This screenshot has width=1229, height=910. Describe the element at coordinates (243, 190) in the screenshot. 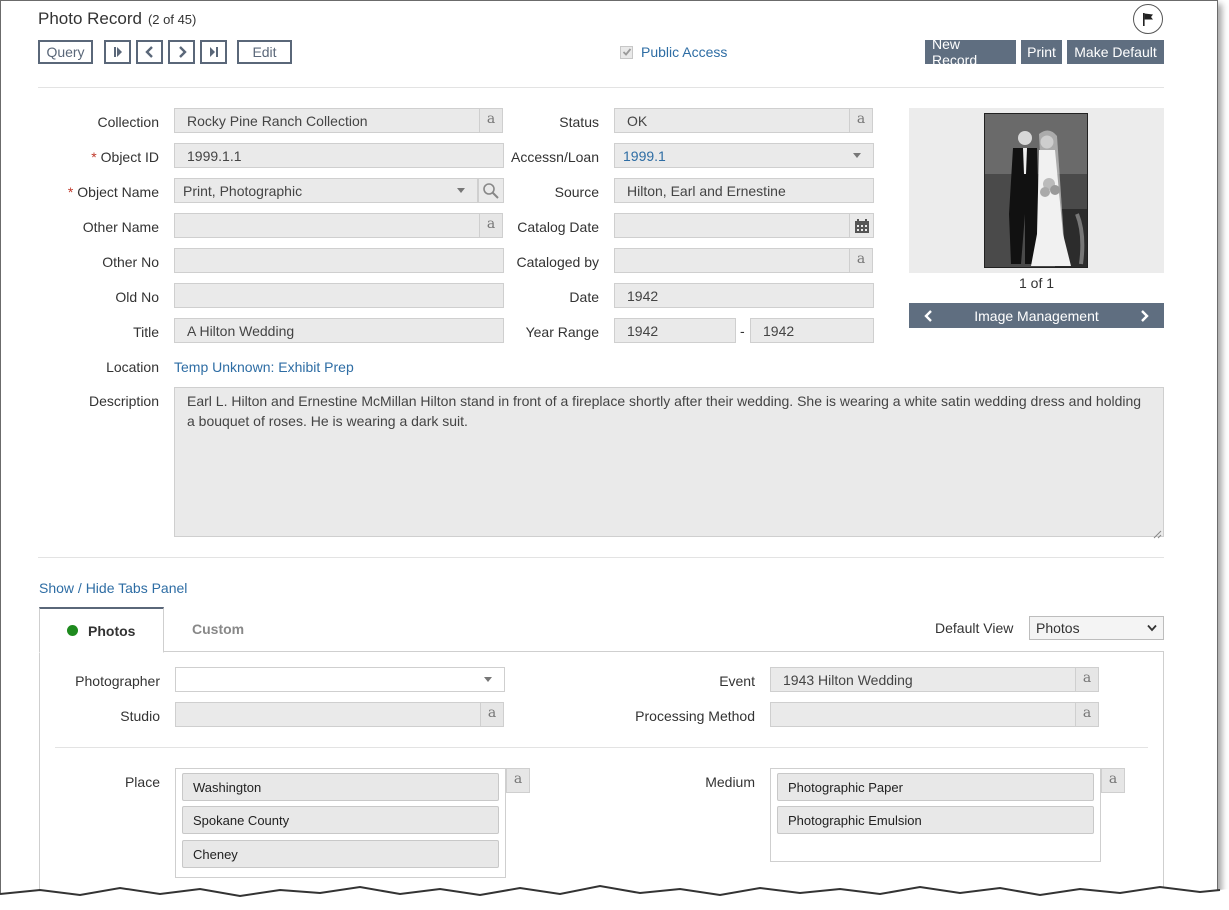

I see `object-name-value: Print, Photographic` at that location.